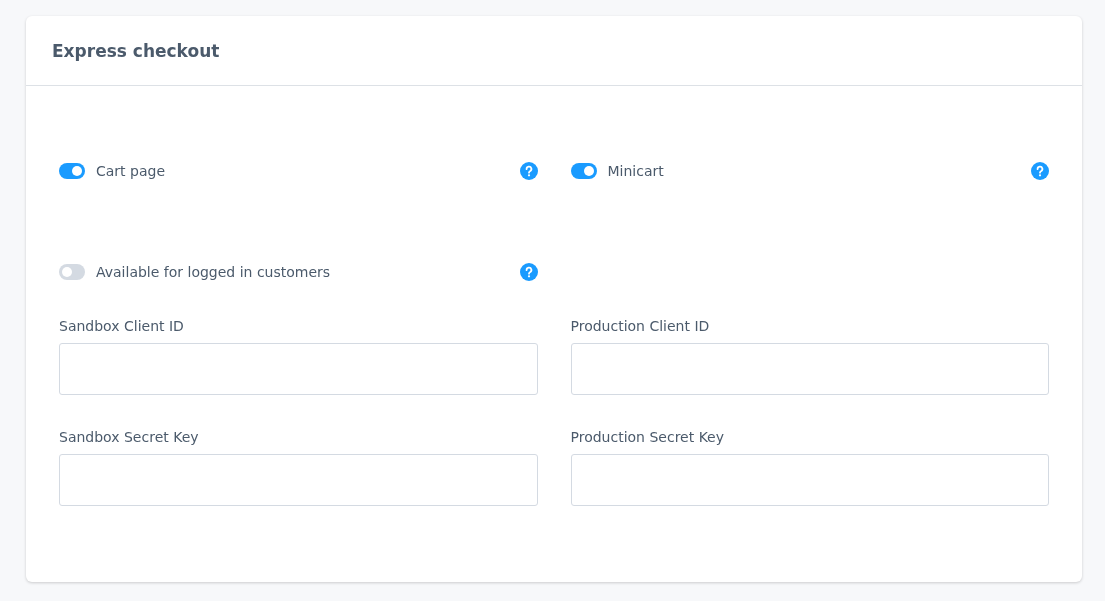 The width and height of the screenshot is (1105, 601). Describe the element at coordinates (122, 326) in the screenshot. I see `field-label: Sandbox Client ID` at that location.